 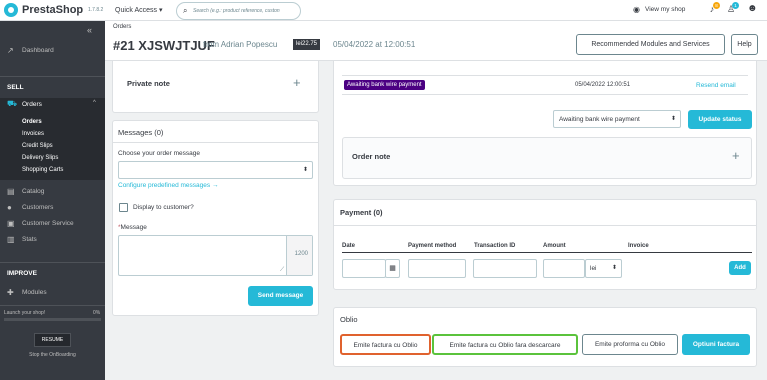 What do you see at coordinates (495, 246) in the screenshot?
I see `column-header-transaction-id: Transaction ID` at bounding box center [495, 246].